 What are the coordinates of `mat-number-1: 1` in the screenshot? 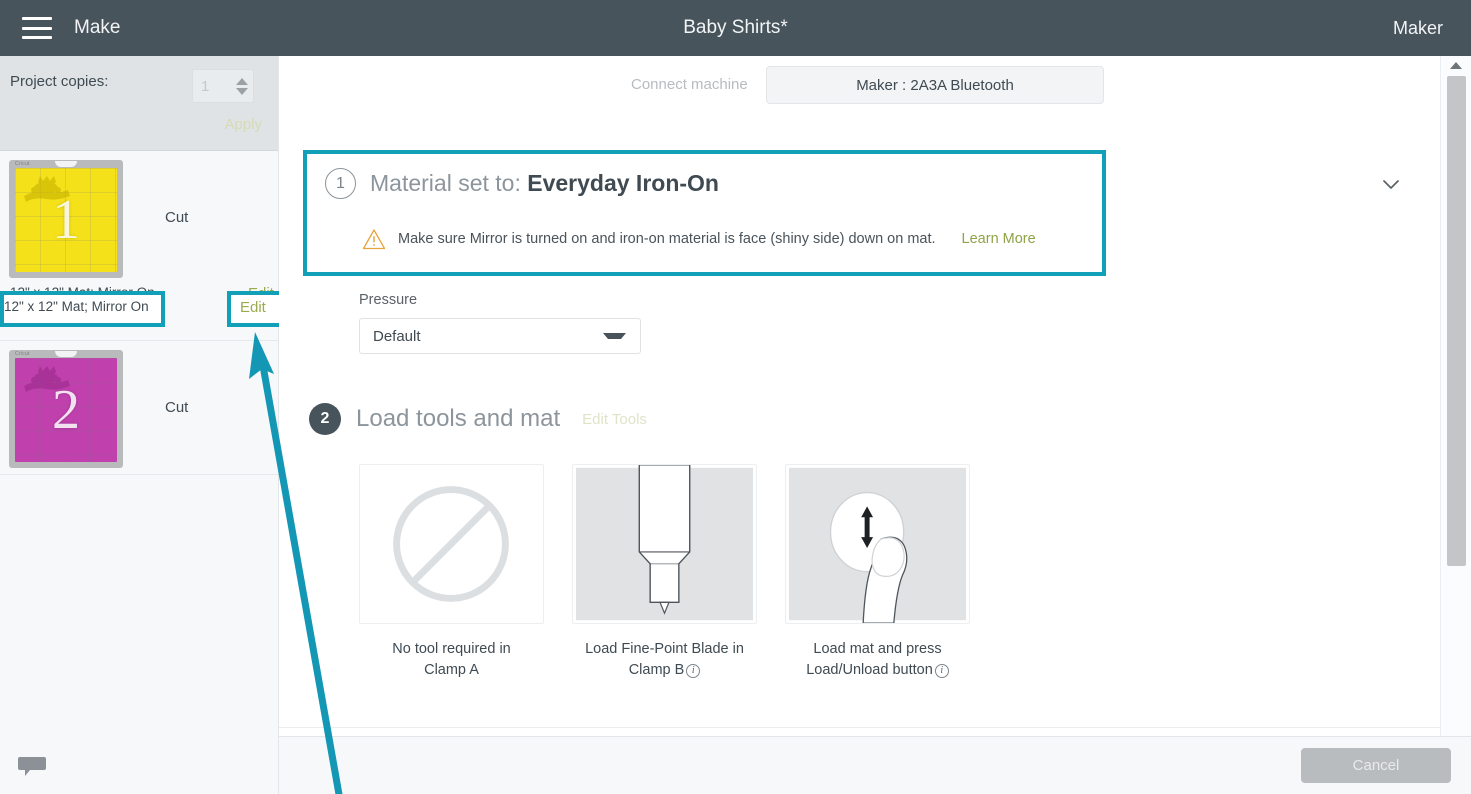 It's located at (66, 220).